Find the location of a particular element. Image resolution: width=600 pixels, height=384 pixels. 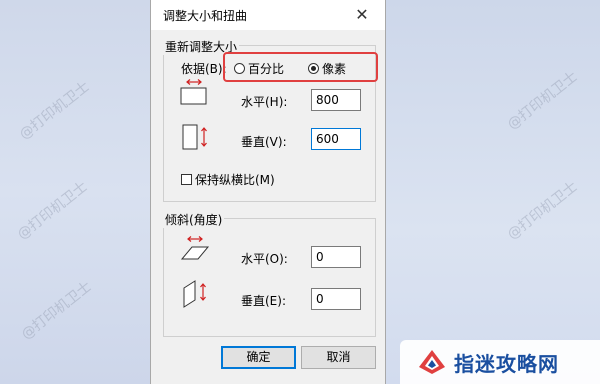

resize-horizontal-input: 800 is located at coordinates (336, 100).